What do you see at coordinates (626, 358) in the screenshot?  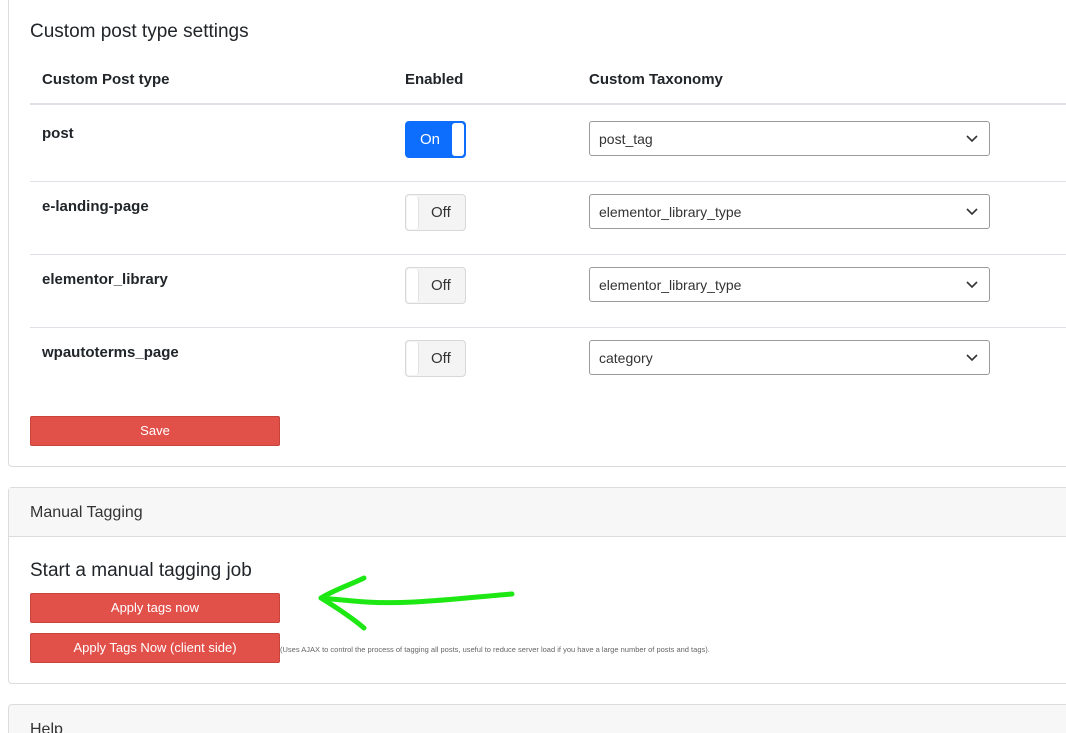 I see `select-value: category` at bounding box center [626, 358].